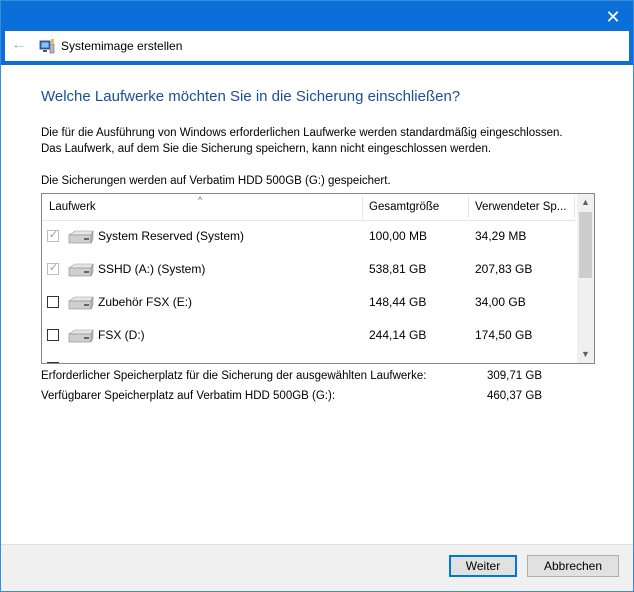  I want to click on drive-name: System Reserved (System), so click(171, 236).